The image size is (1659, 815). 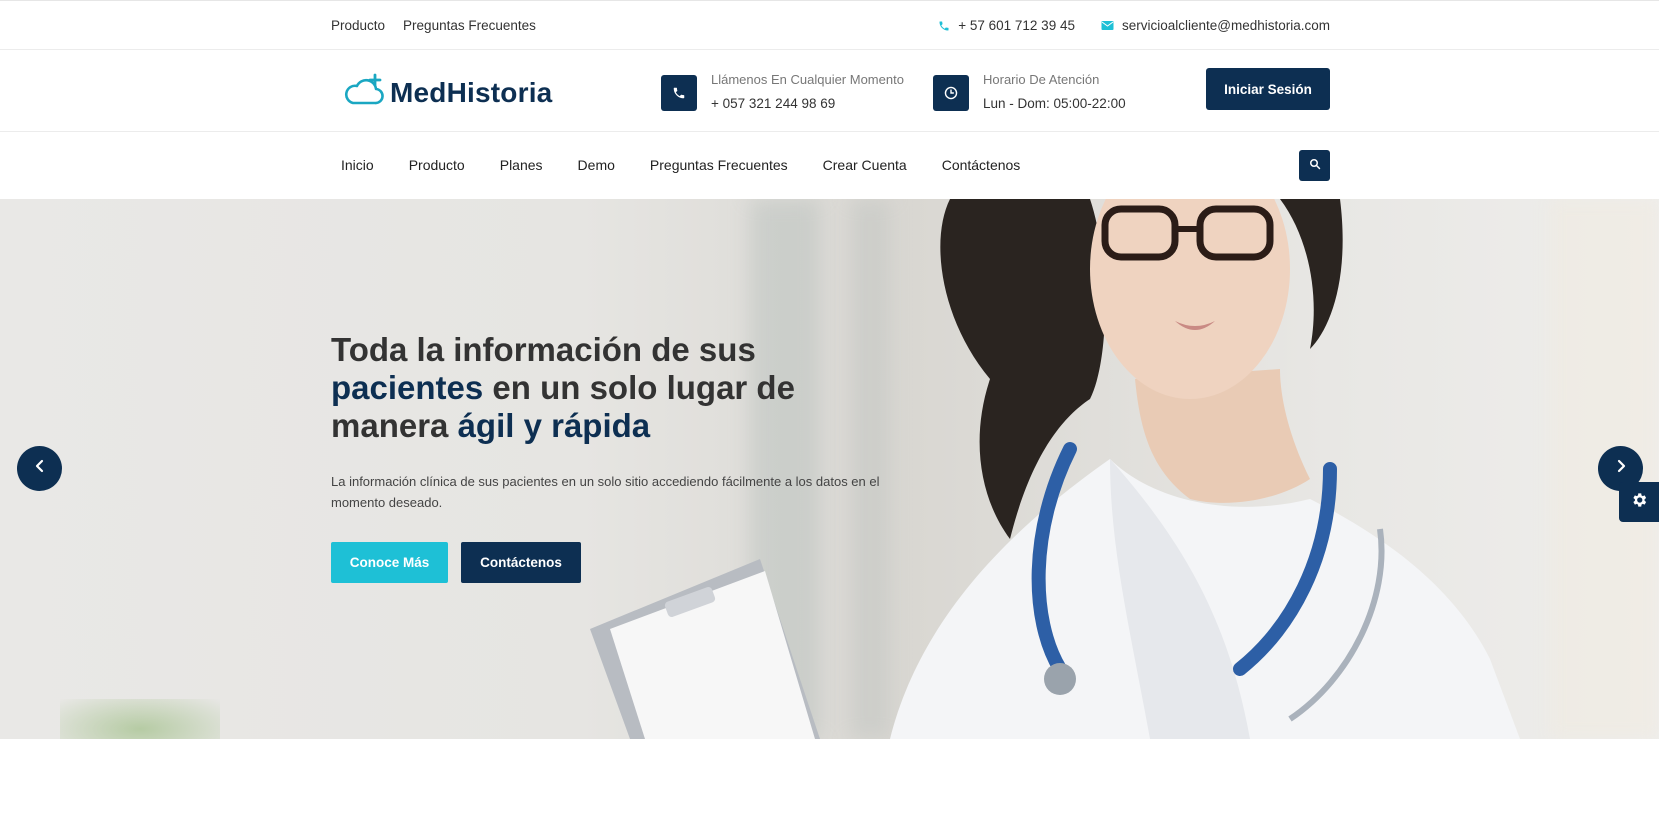 I want to click on search-button, so click(x=1314, y=165).